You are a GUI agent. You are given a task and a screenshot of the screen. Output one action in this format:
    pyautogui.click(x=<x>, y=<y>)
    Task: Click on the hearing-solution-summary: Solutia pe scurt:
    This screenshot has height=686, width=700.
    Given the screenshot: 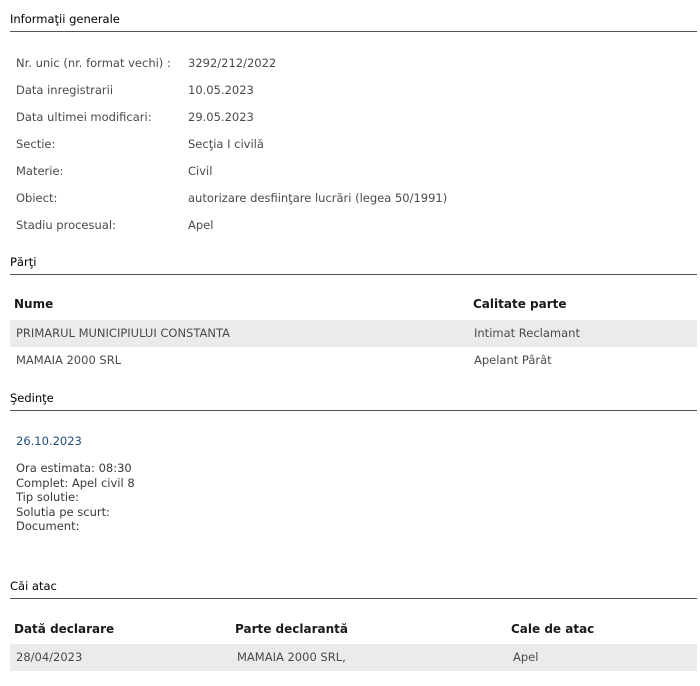 What is the action you would take?
    pyautogui.click(x=63, y=511)
    